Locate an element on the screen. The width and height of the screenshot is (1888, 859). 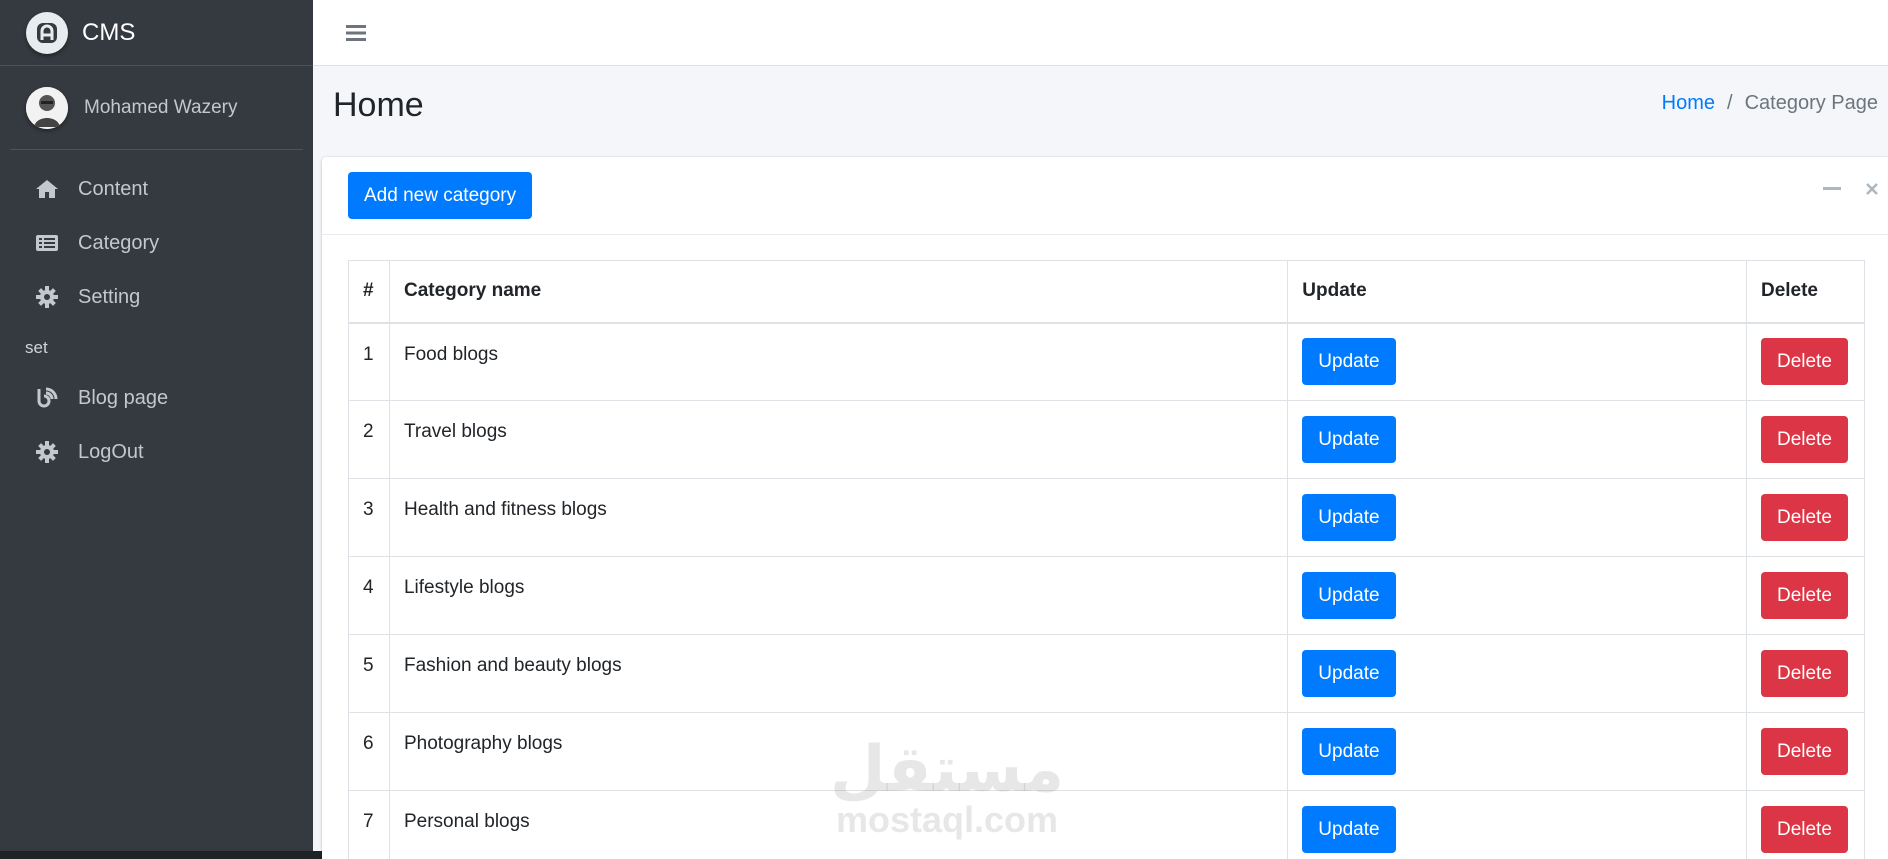
sidebar-item-content: Content is located at coordinates (156, 189).